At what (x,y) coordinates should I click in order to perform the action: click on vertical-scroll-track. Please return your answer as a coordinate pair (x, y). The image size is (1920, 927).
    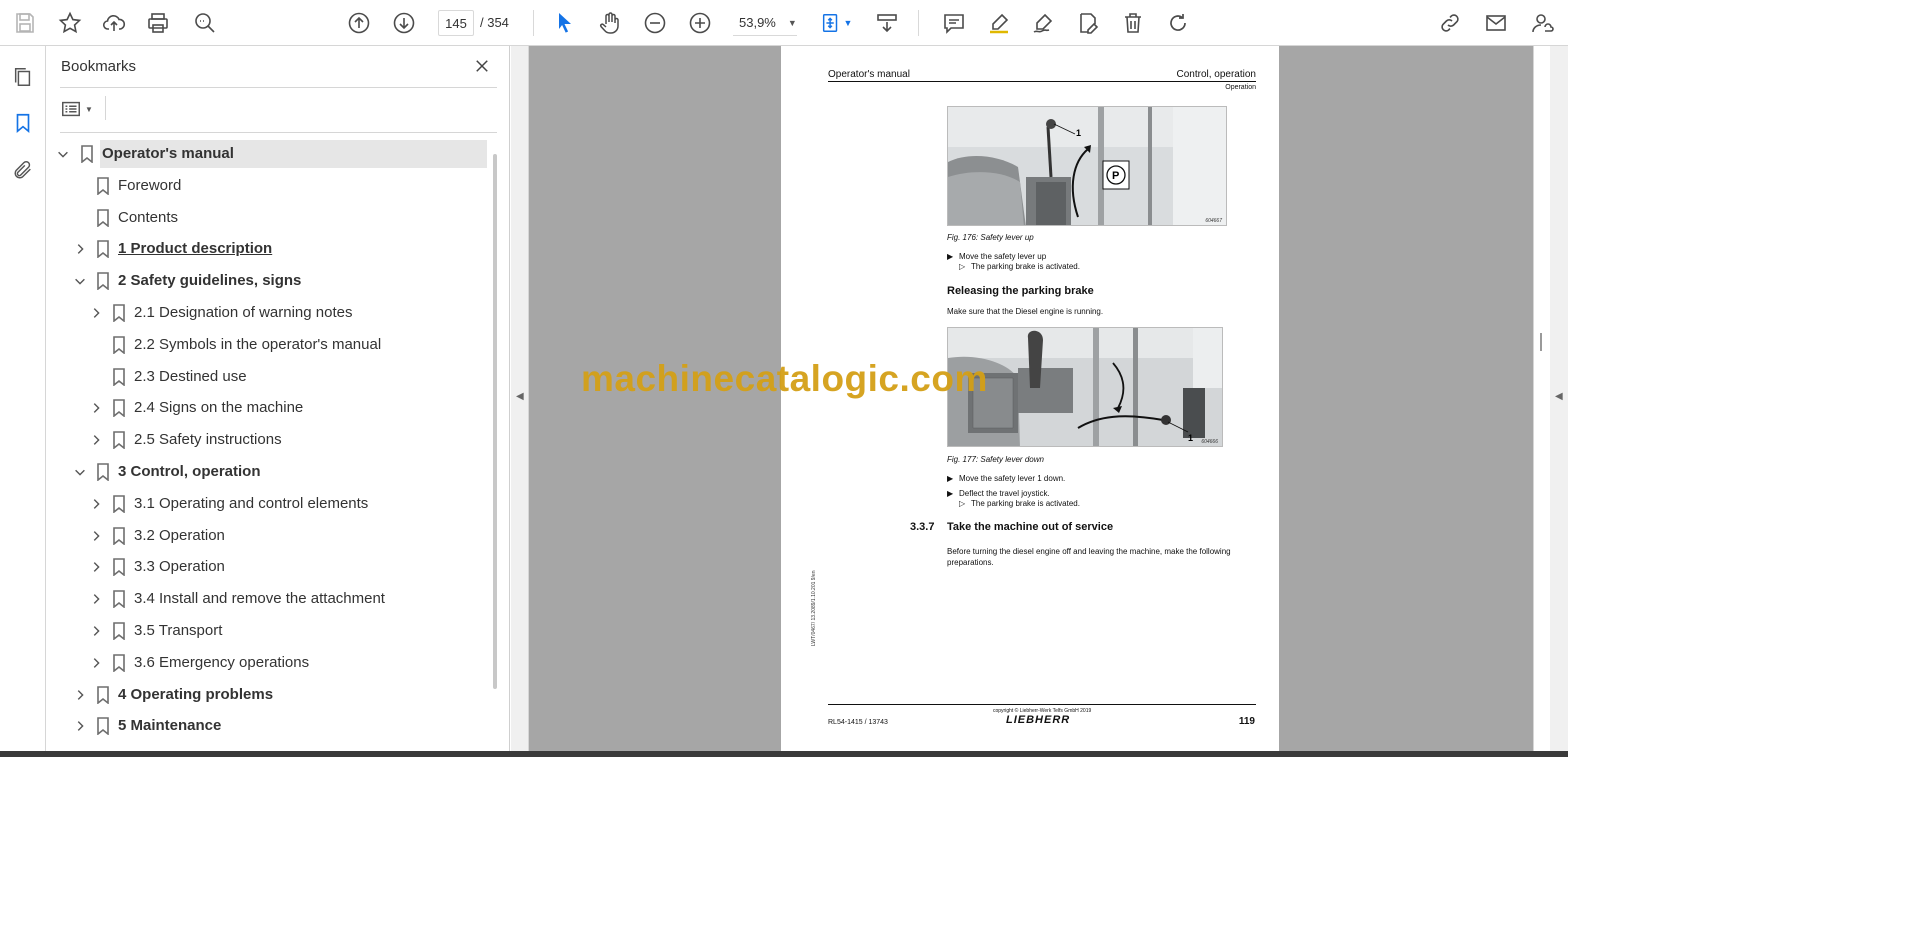
    Looking at the image, I should click on (1541, 398).